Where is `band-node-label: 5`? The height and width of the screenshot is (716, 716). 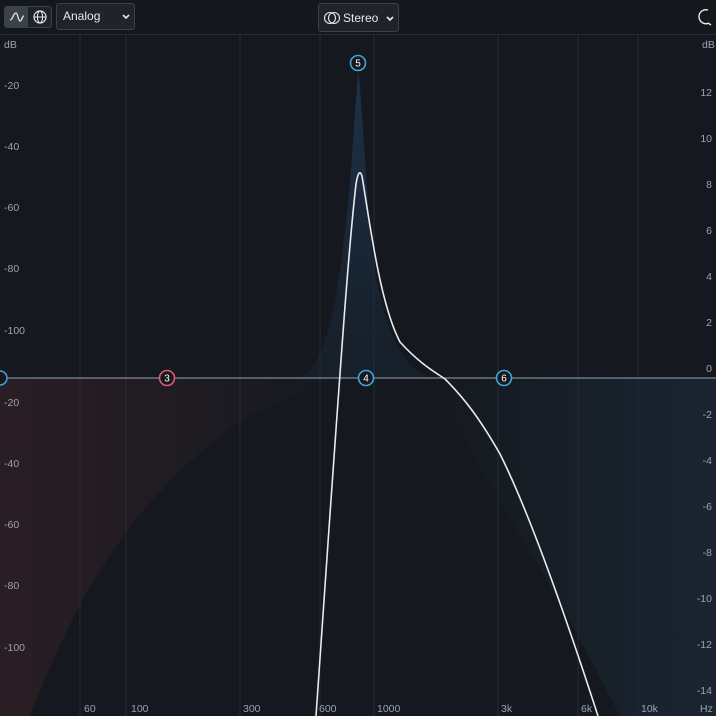
band-node-label: 5 is located at coordinates (358, 64).